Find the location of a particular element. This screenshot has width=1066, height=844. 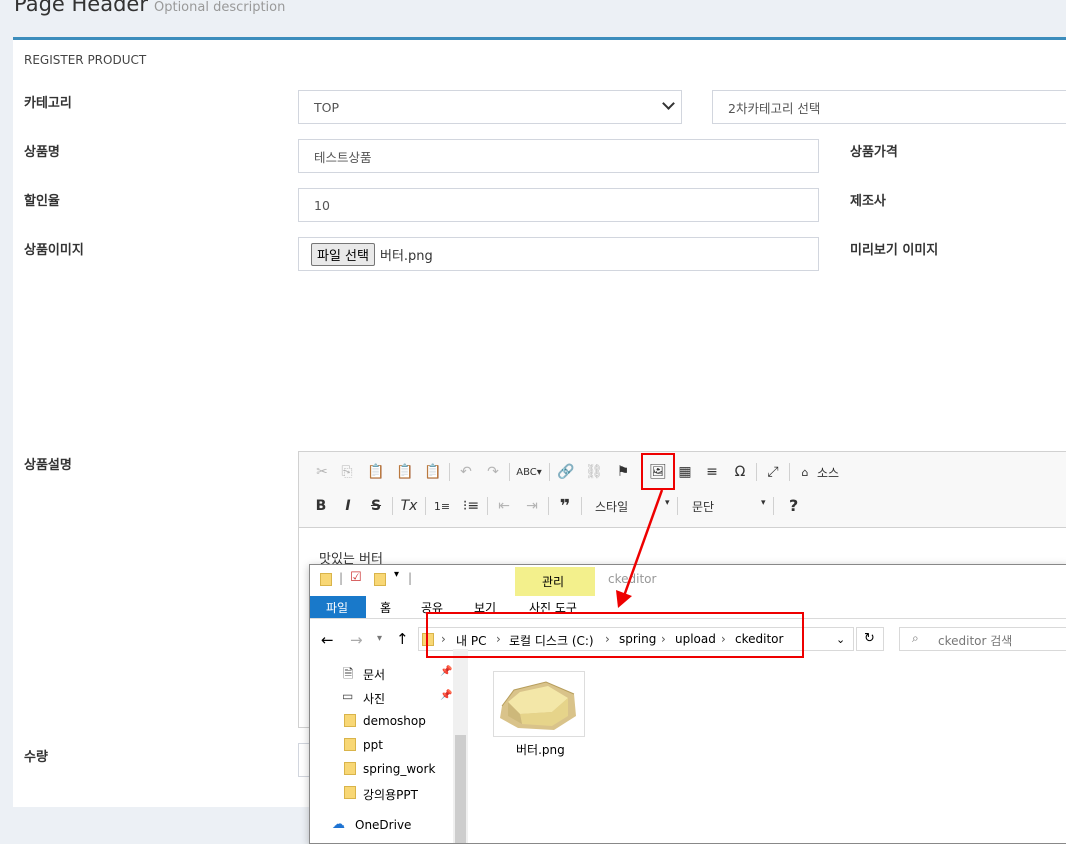

outdent-icon: ⇤ is located at coordinates (504, 506).